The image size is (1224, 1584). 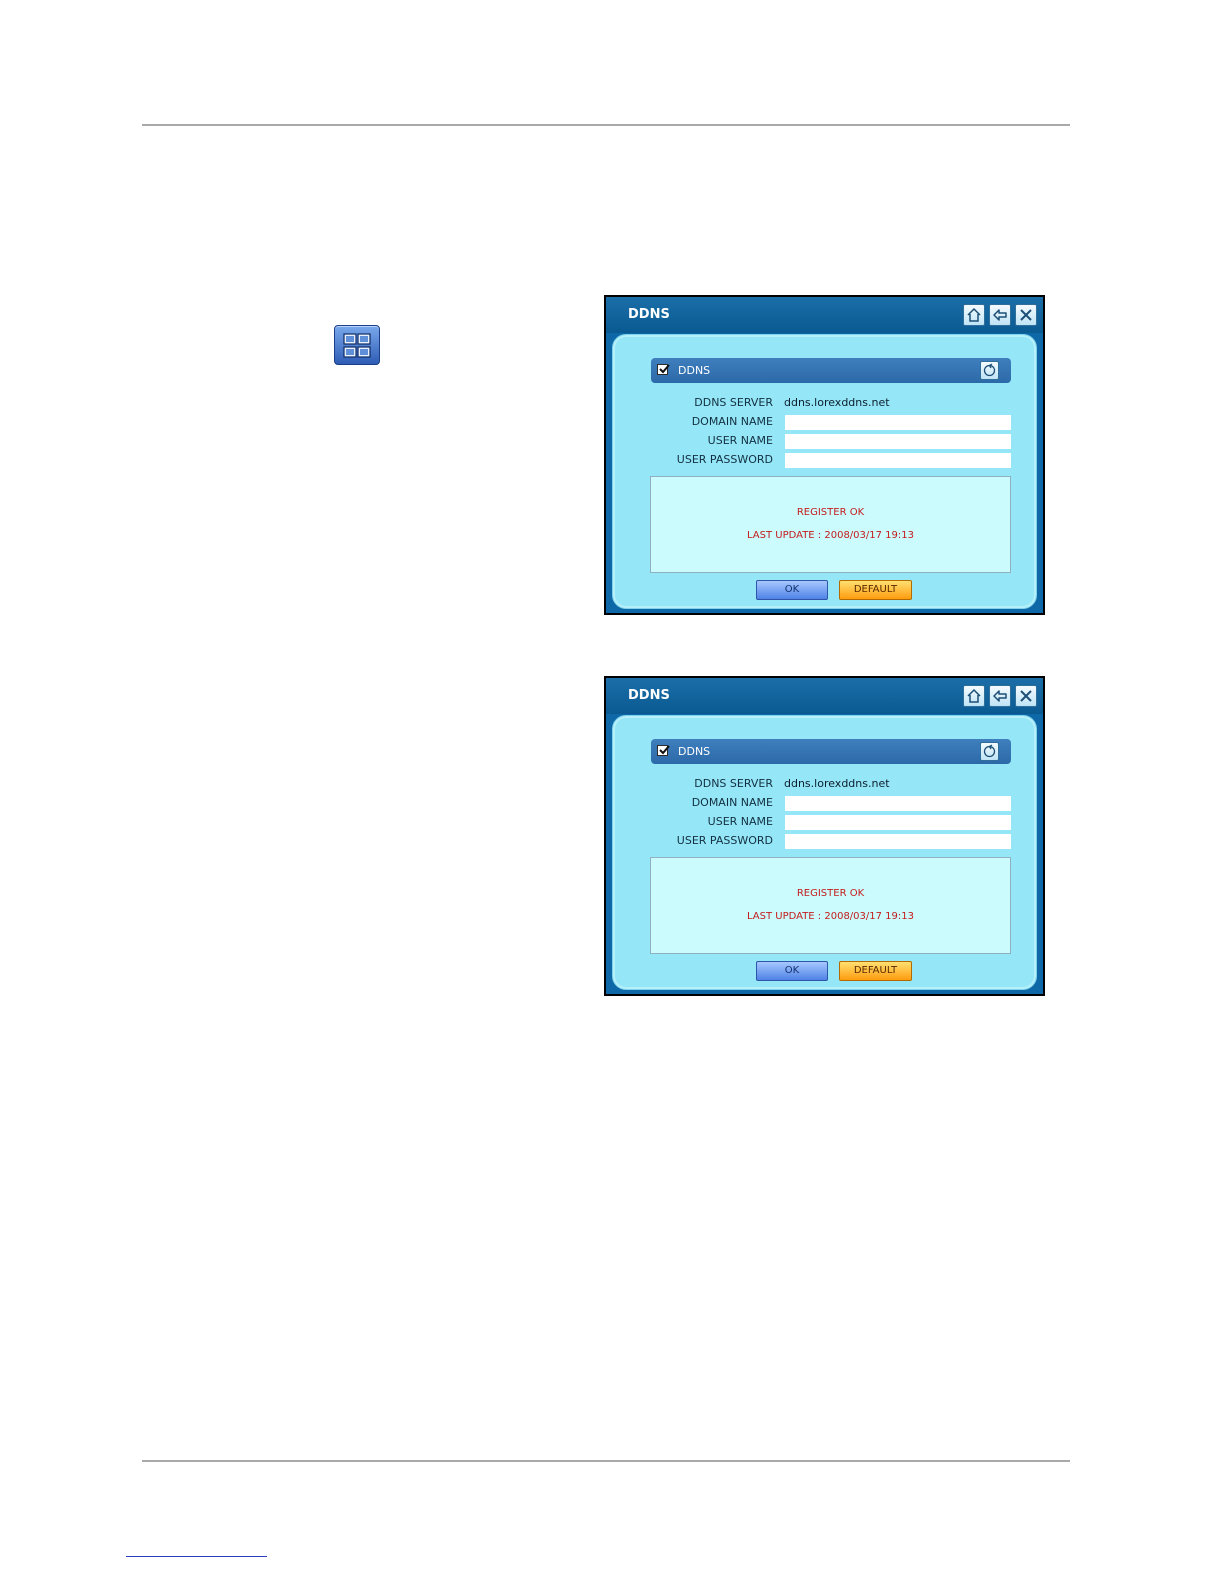 I want to click on footer-link, so click(x=196, y=1556).